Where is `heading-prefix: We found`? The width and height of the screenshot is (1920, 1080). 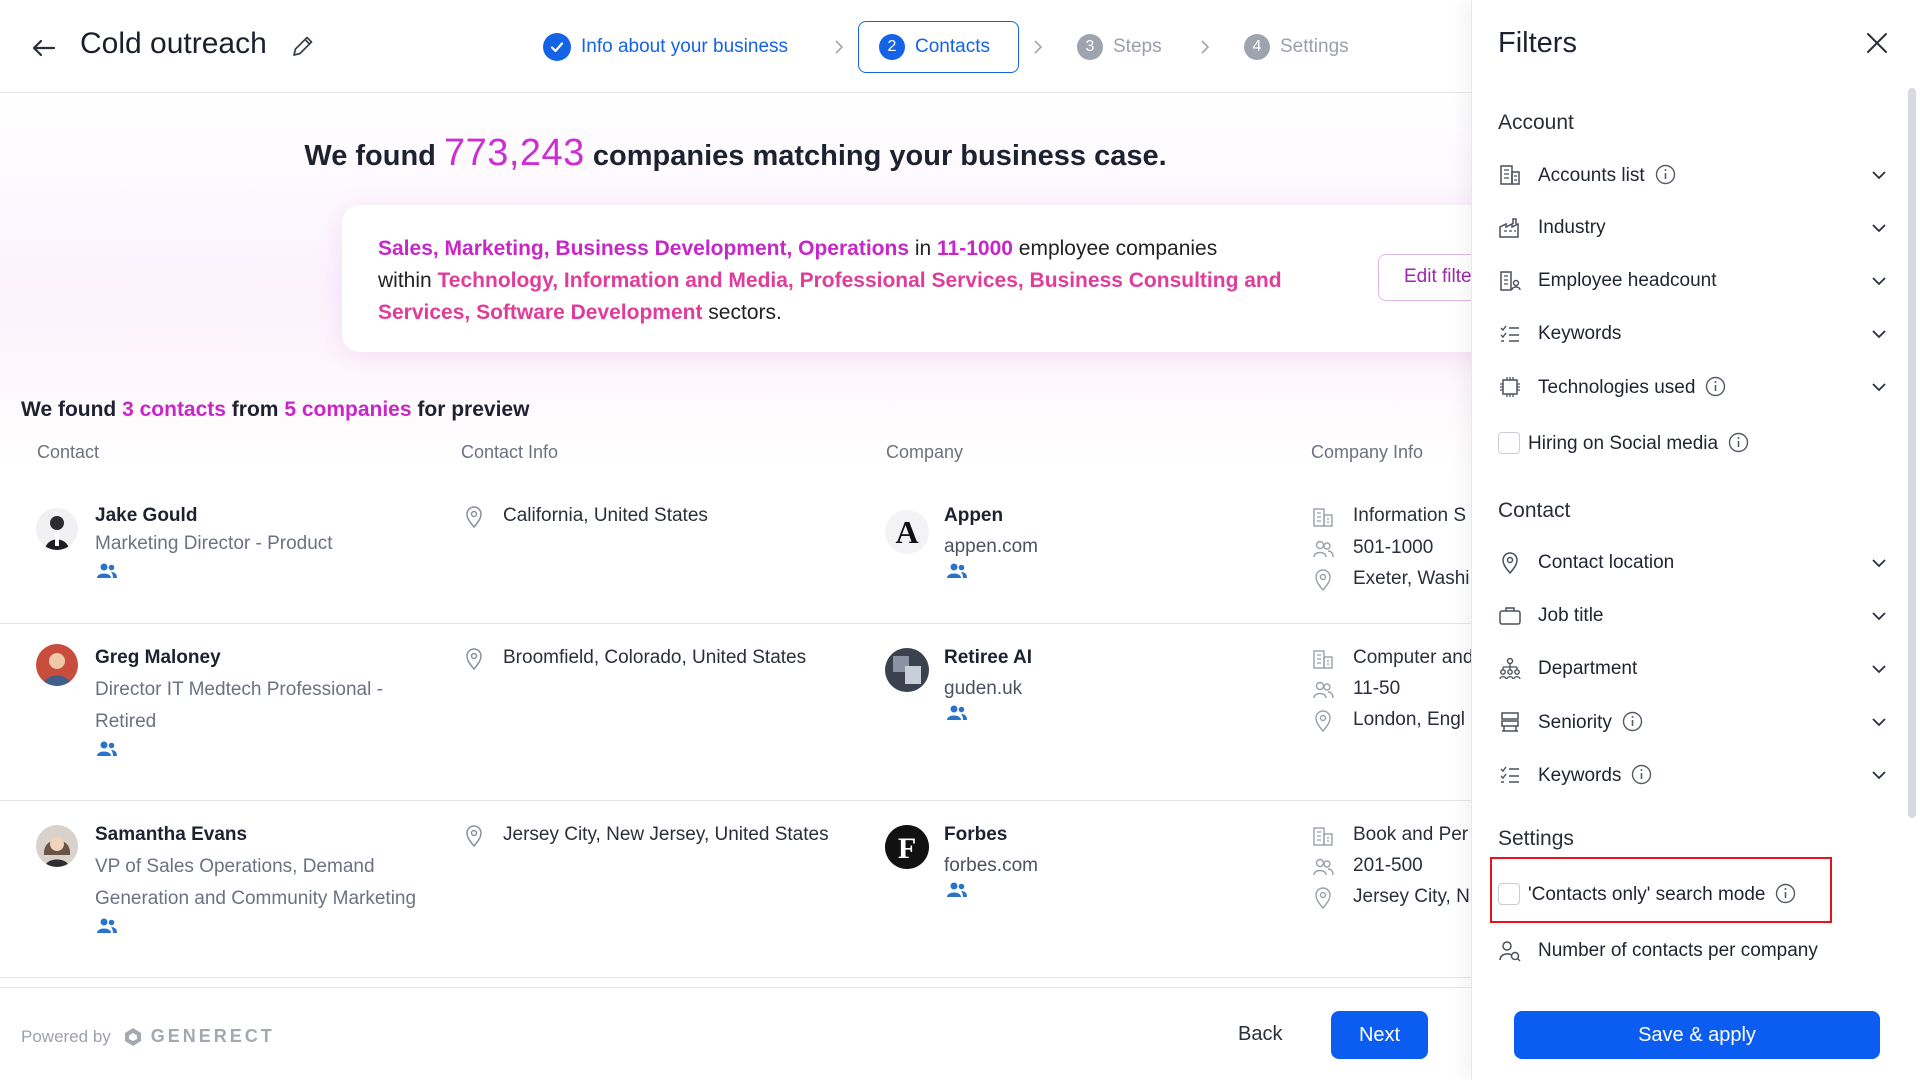 heading-prefix: We found is located at coordinates (72, 409).